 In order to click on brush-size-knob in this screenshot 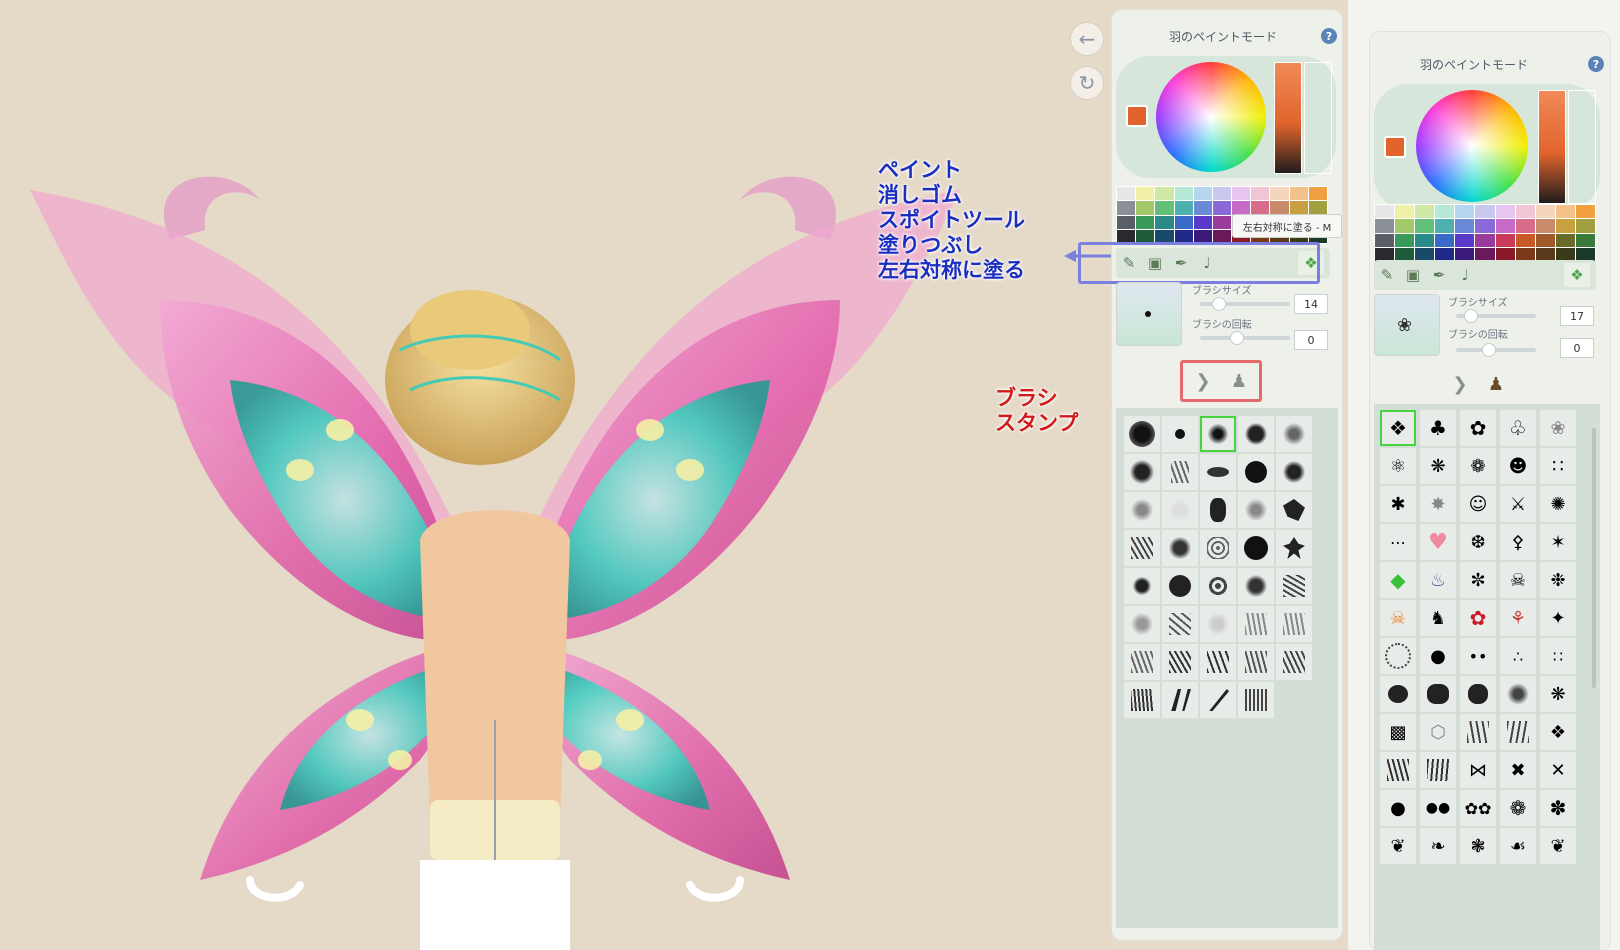, I will do `click(1471, 316)`.